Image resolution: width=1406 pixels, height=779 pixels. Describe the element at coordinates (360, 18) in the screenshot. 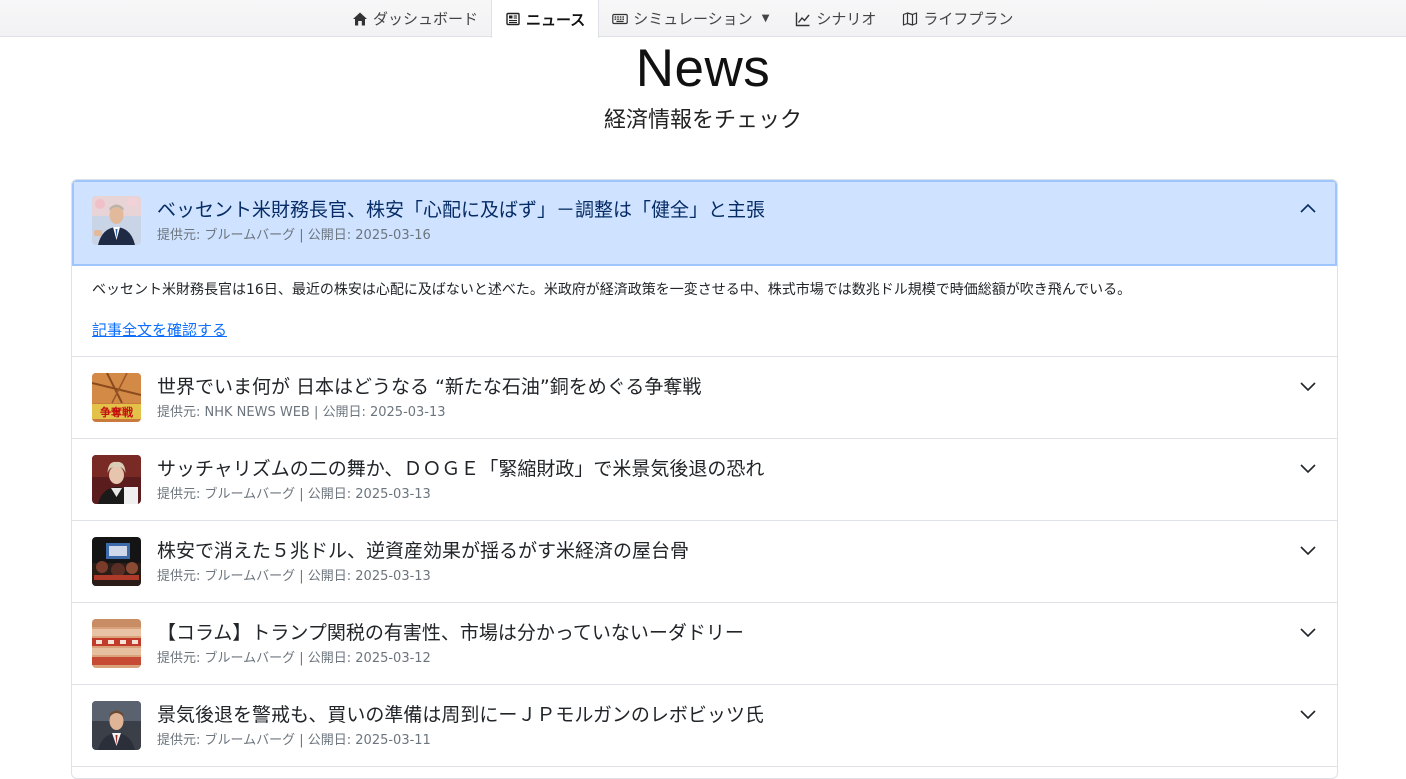

I see `house-icon` at that location.